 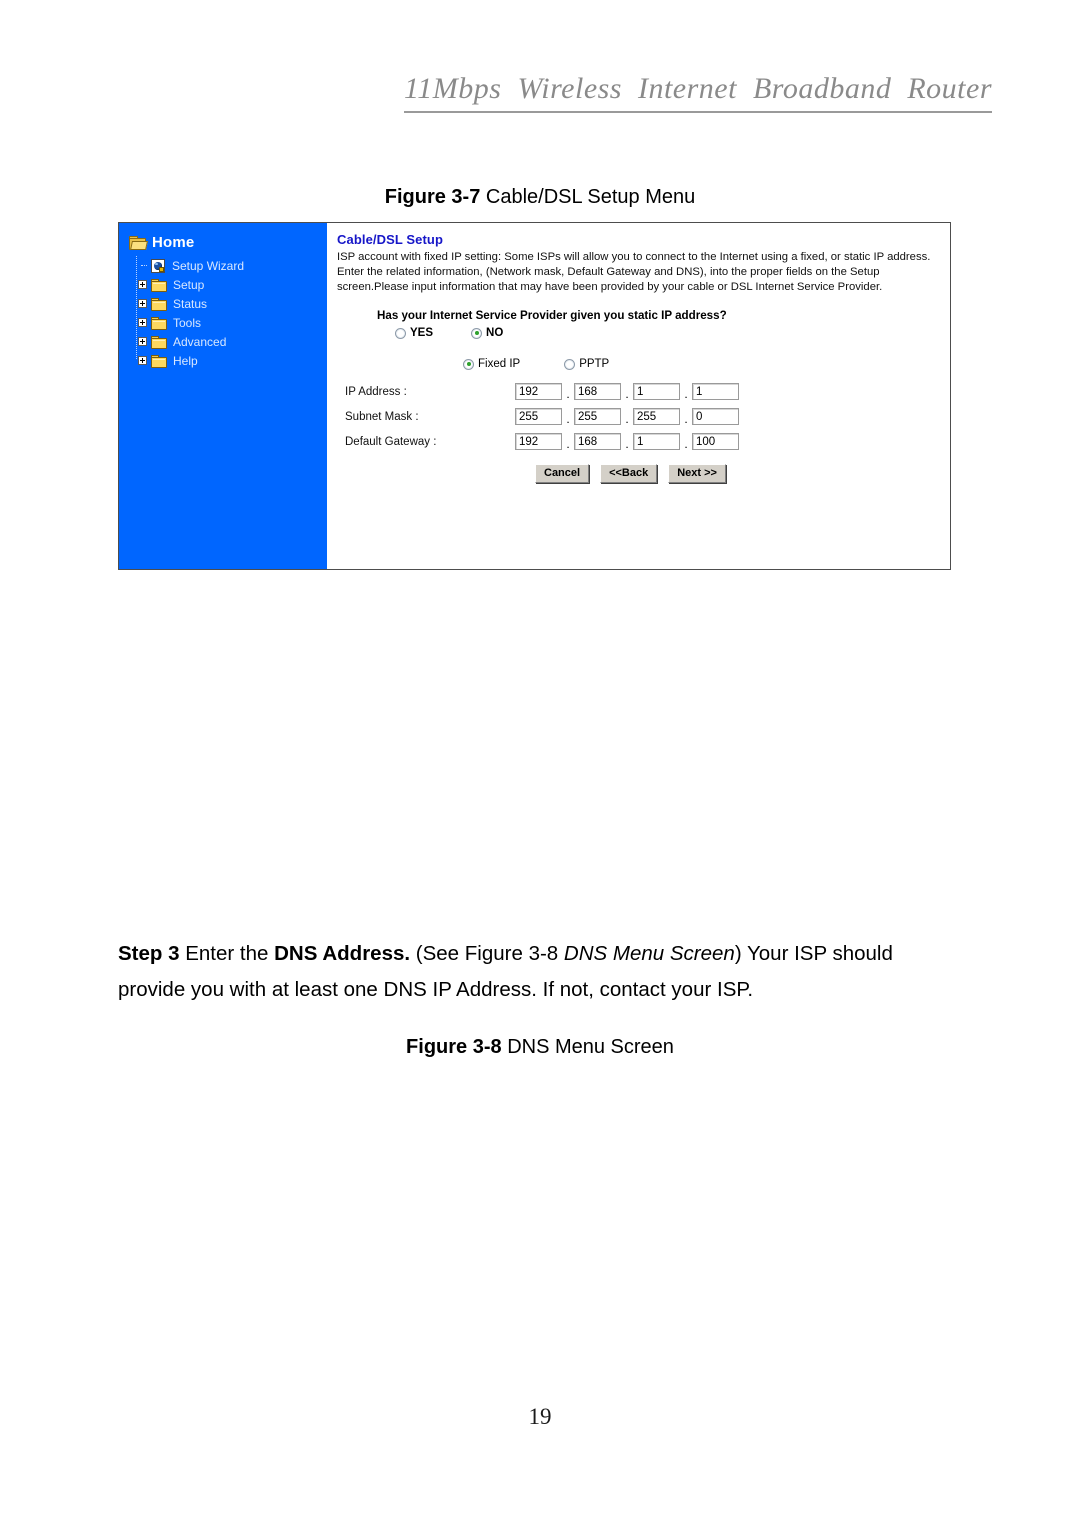 I want to click on radio-label-fixed-ip: Fixed IP, so click(x=499, y=364).